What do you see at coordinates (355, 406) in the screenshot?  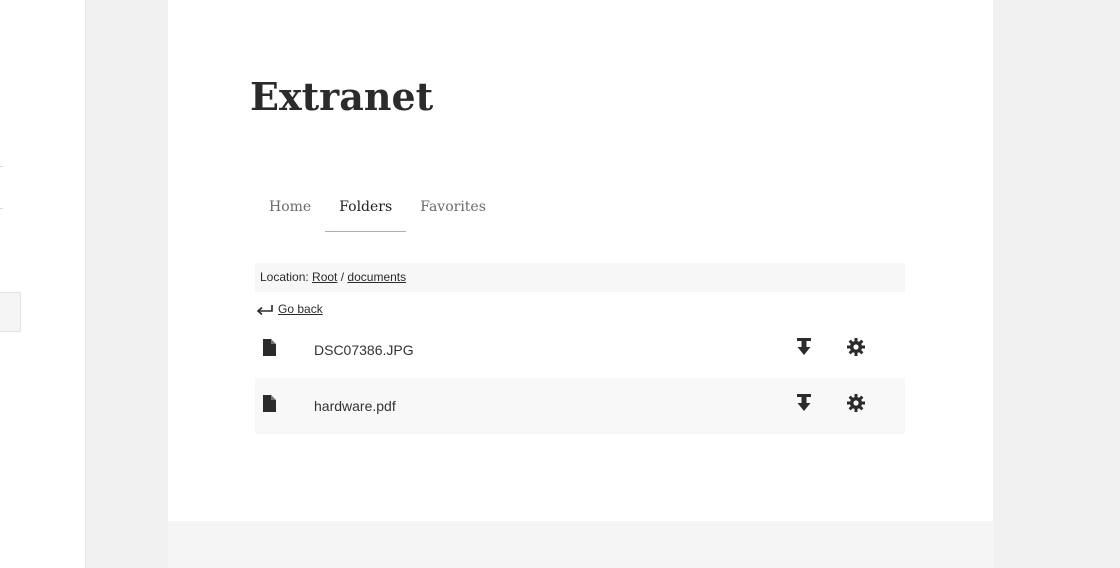 I see `file-name-link: hardware.pdf` at bounding box center [355, 406].